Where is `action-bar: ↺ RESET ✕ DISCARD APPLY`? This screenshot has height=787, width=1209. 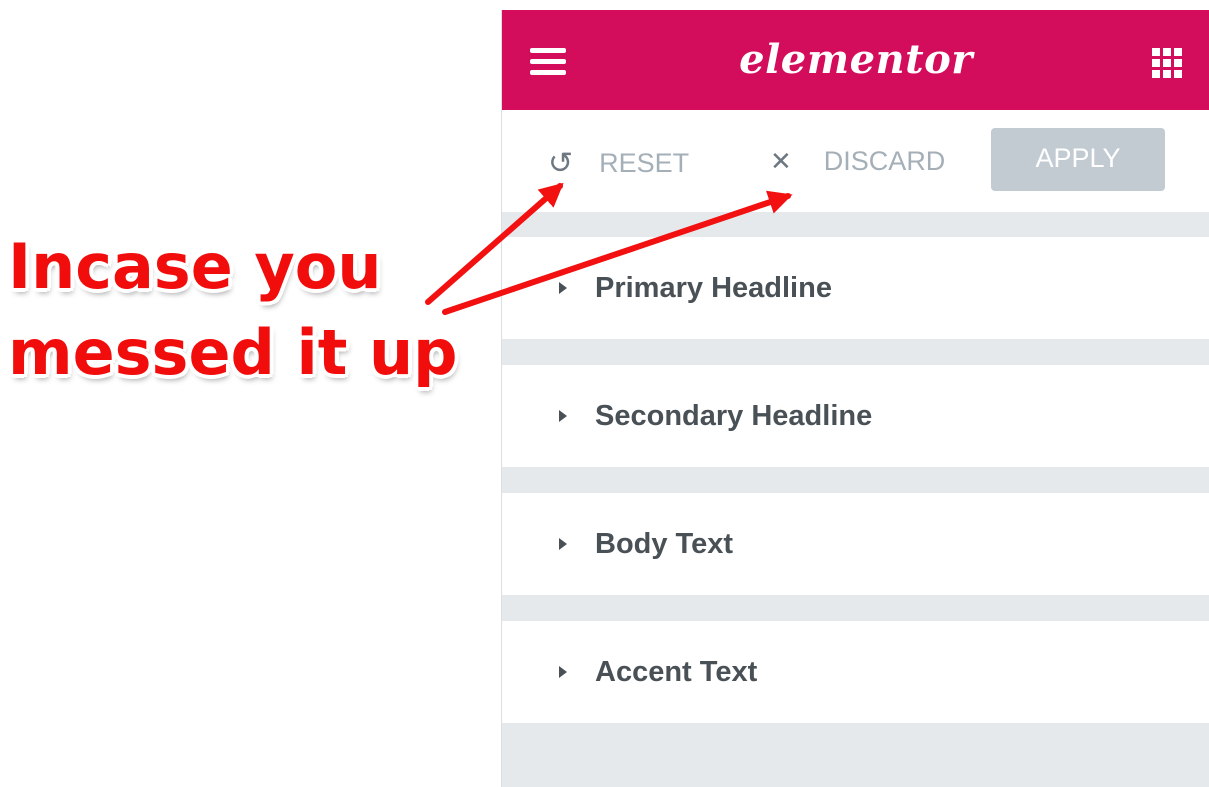
action-bar: ↺ RESET ✕ DISCARD APPLY is located at coordinates (855, 161).